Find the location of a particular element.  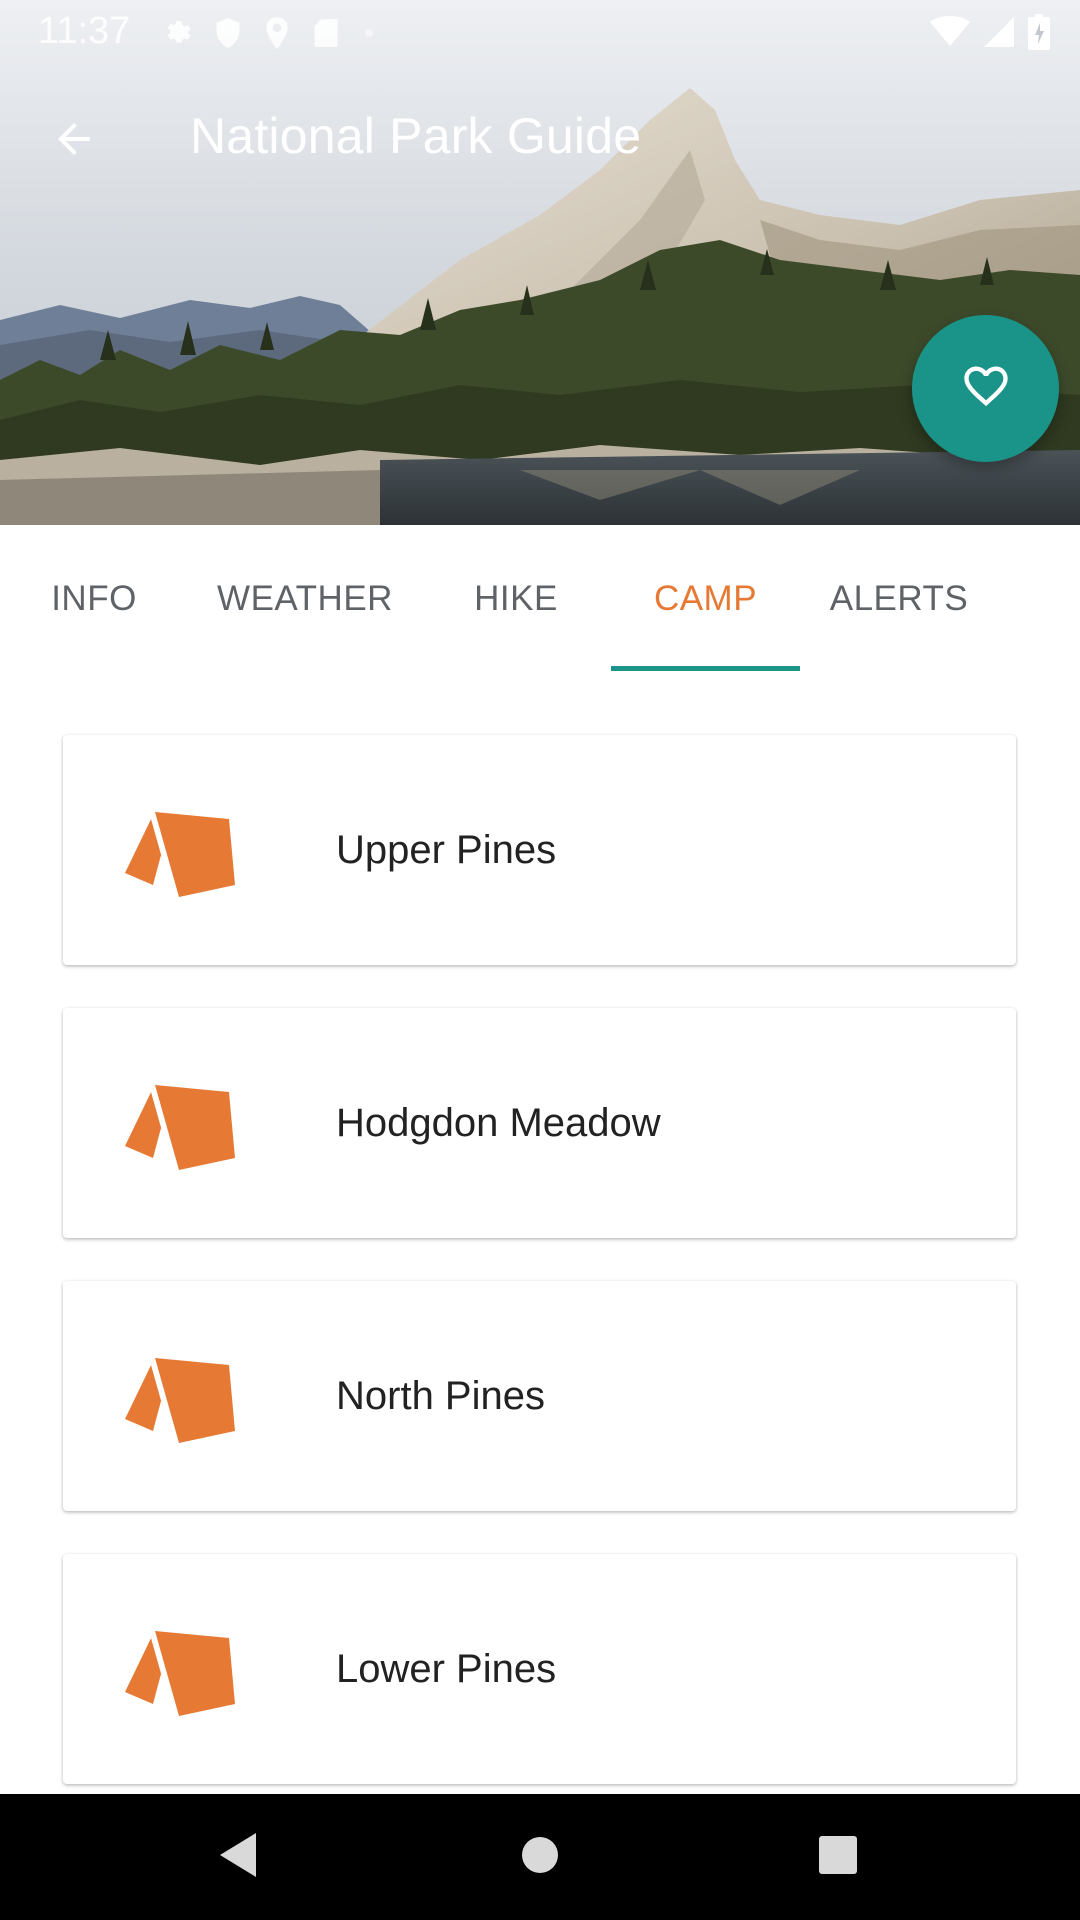

status-system-icons is located at coordinates (990, 32).